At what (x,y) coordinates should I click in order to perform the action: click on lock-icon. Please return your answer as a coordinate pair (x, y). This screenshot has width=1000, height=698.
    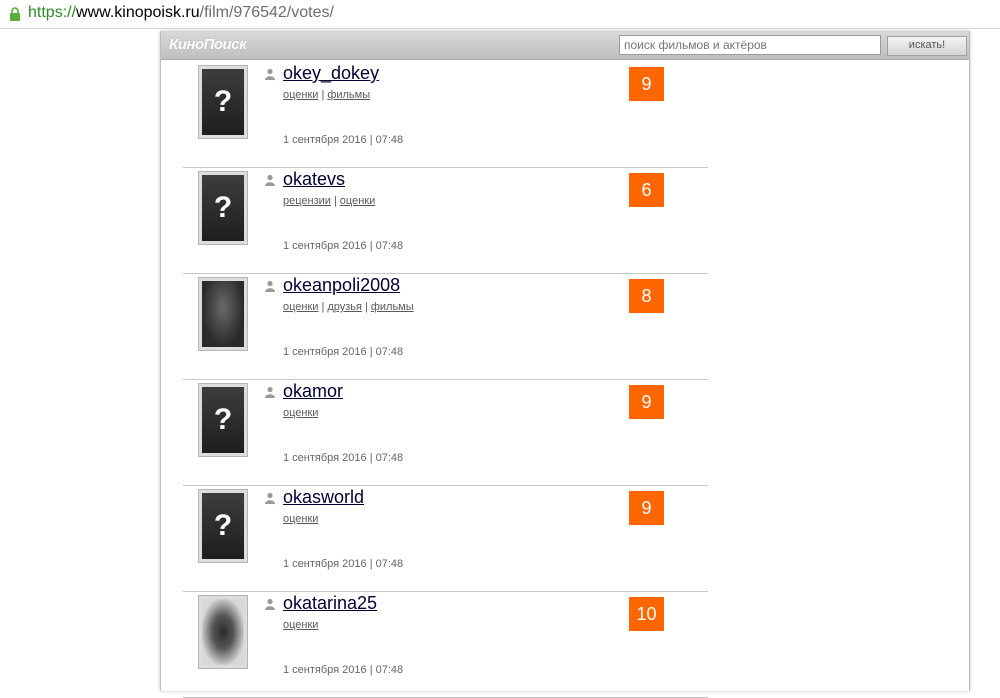
    Looking at the image, I should click on (15, 14).